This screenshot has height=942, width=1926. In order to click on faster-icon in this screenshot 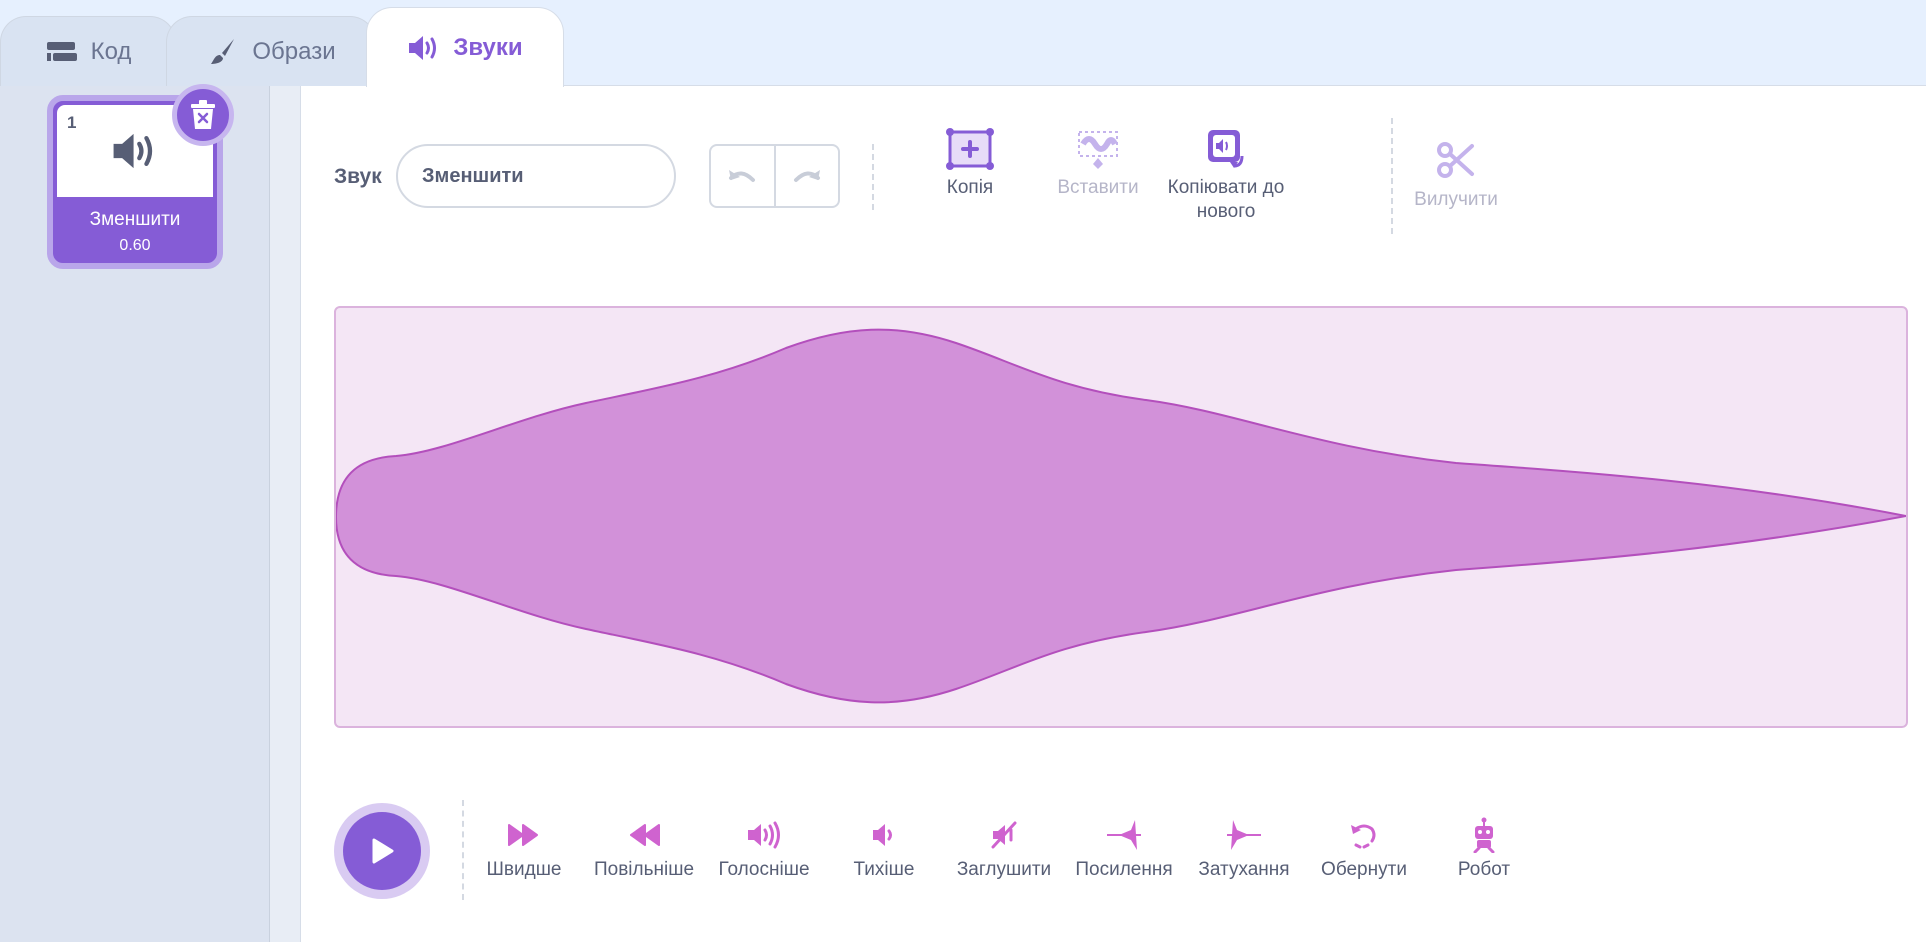, I will do `click(523, 835)`.